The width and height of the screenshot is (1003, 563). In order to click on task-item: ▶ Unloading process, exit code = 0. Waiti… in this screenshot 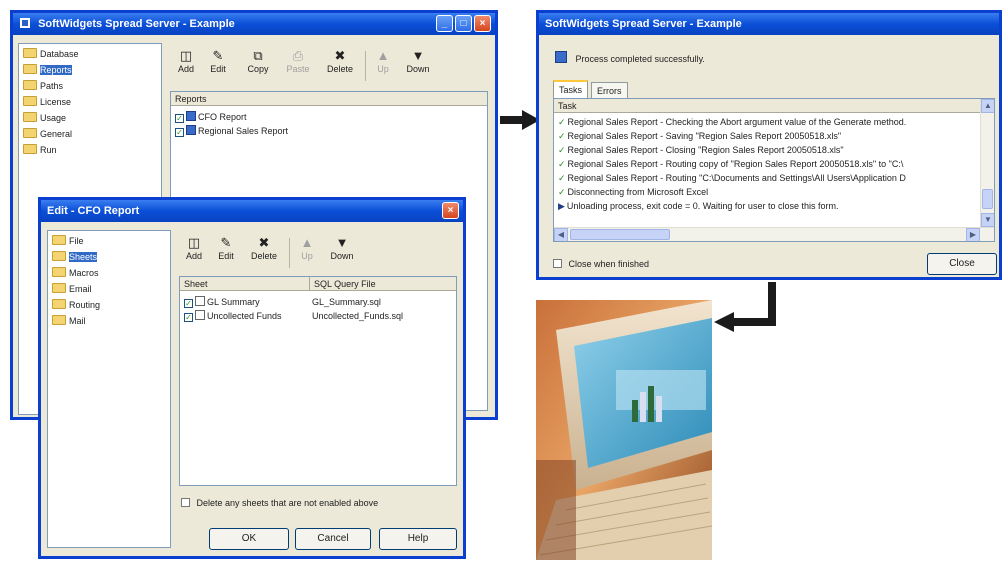, I will do `click(698, 206)`.